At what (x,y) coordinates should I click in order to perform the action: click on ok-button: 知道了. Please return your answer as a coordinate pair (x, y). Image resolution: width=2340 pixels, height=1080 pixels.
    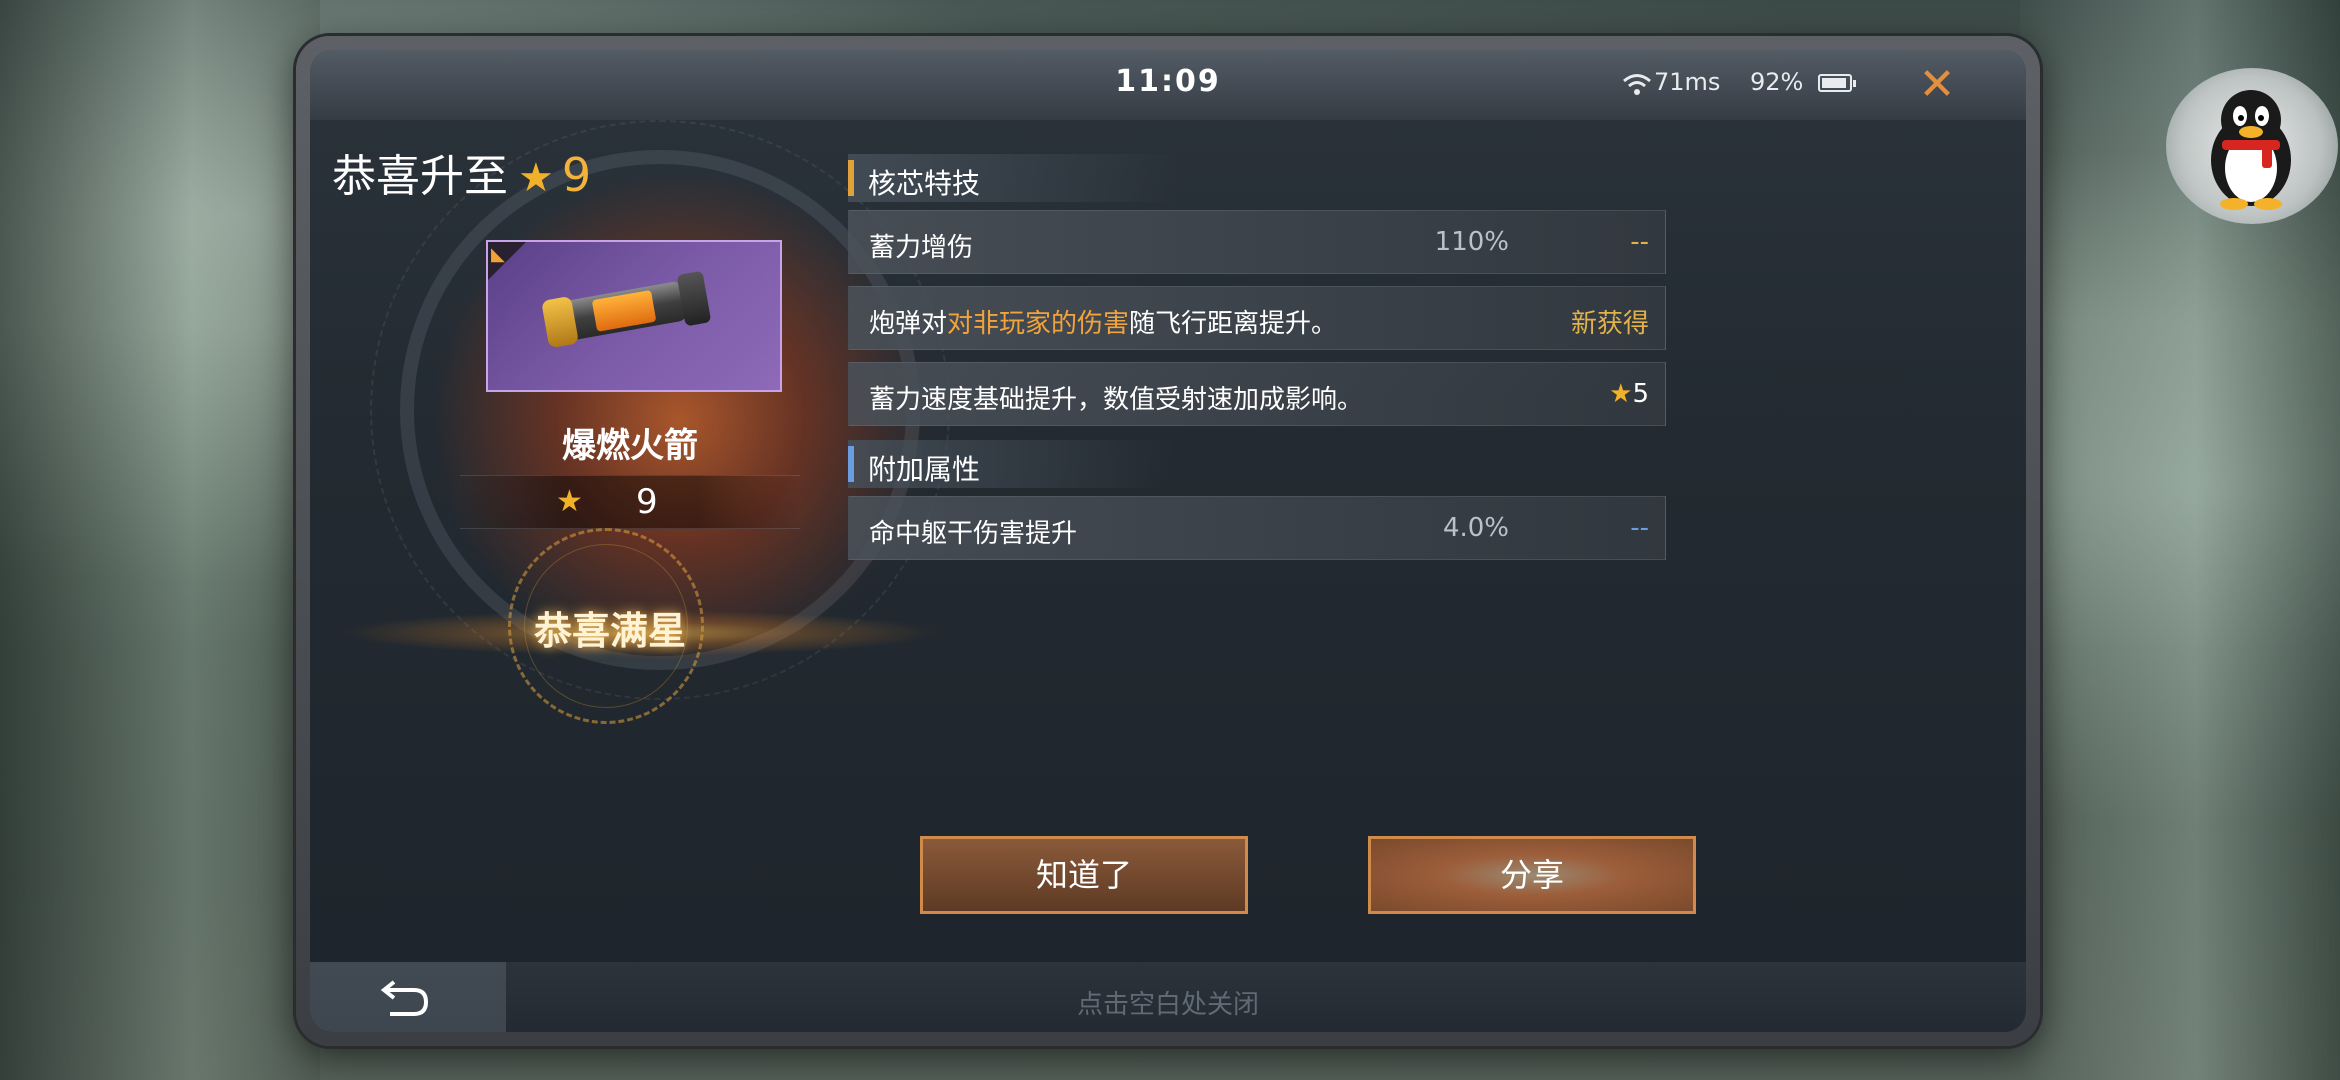
    Looking at the image, I should click on (1084, 875).